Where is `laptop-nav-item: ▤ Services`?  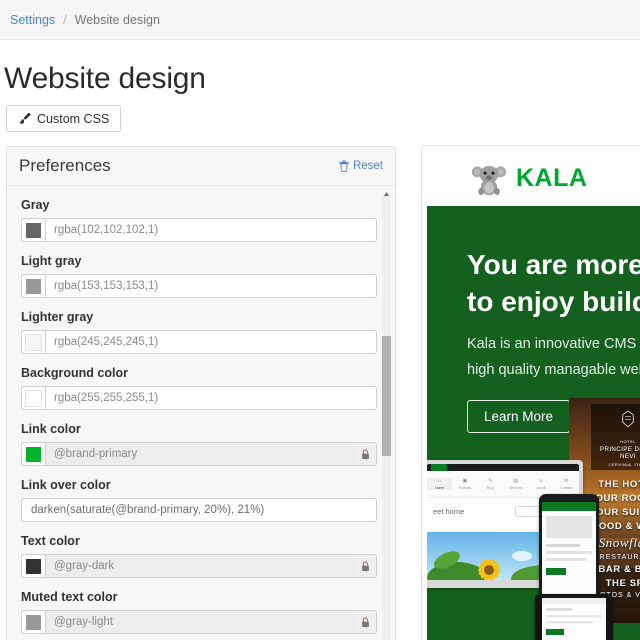
laptop-nav-item: ▤ Services is located at coordinates (515, 484).